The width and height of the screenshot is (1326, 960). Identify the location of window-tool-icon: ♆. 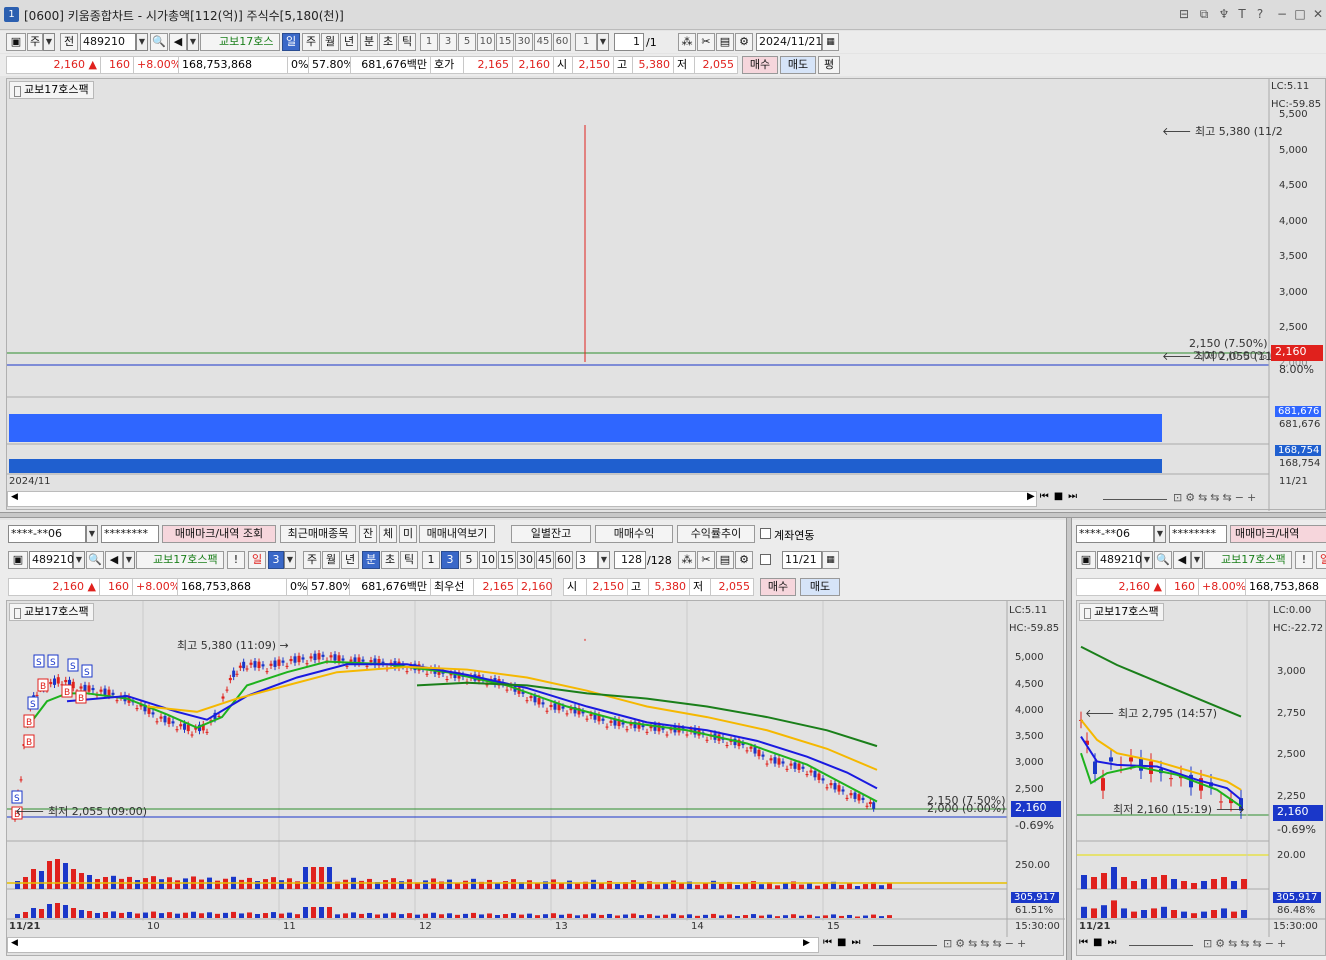
(1224, 14).